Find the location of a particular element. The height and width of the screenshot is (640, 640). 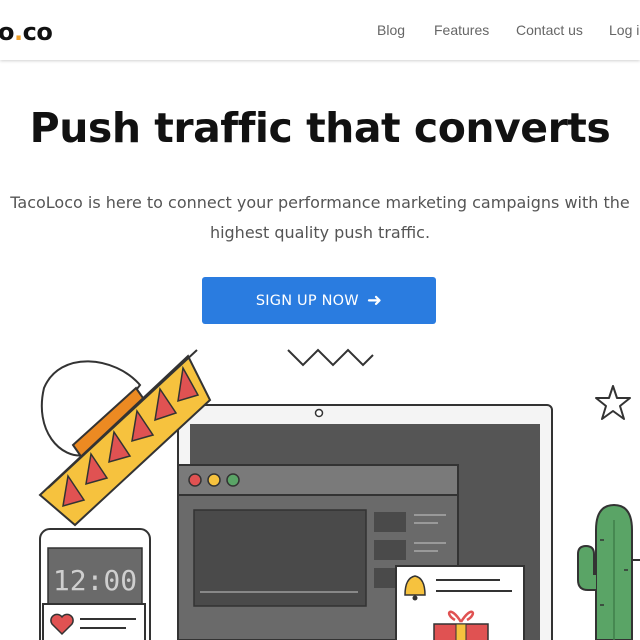

nav-link-login: Log in is located at coordinates (624, 30).